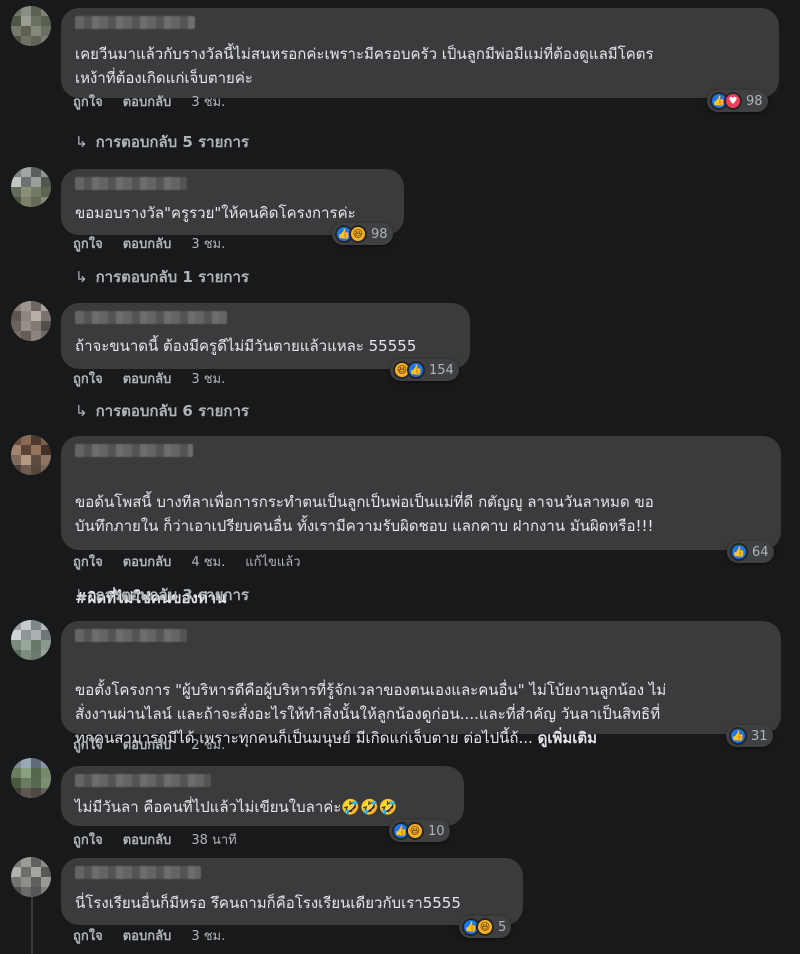  Describe the element at coordinates (760, 552) in the screenshot. I see `reaction-count: 64` at that location.